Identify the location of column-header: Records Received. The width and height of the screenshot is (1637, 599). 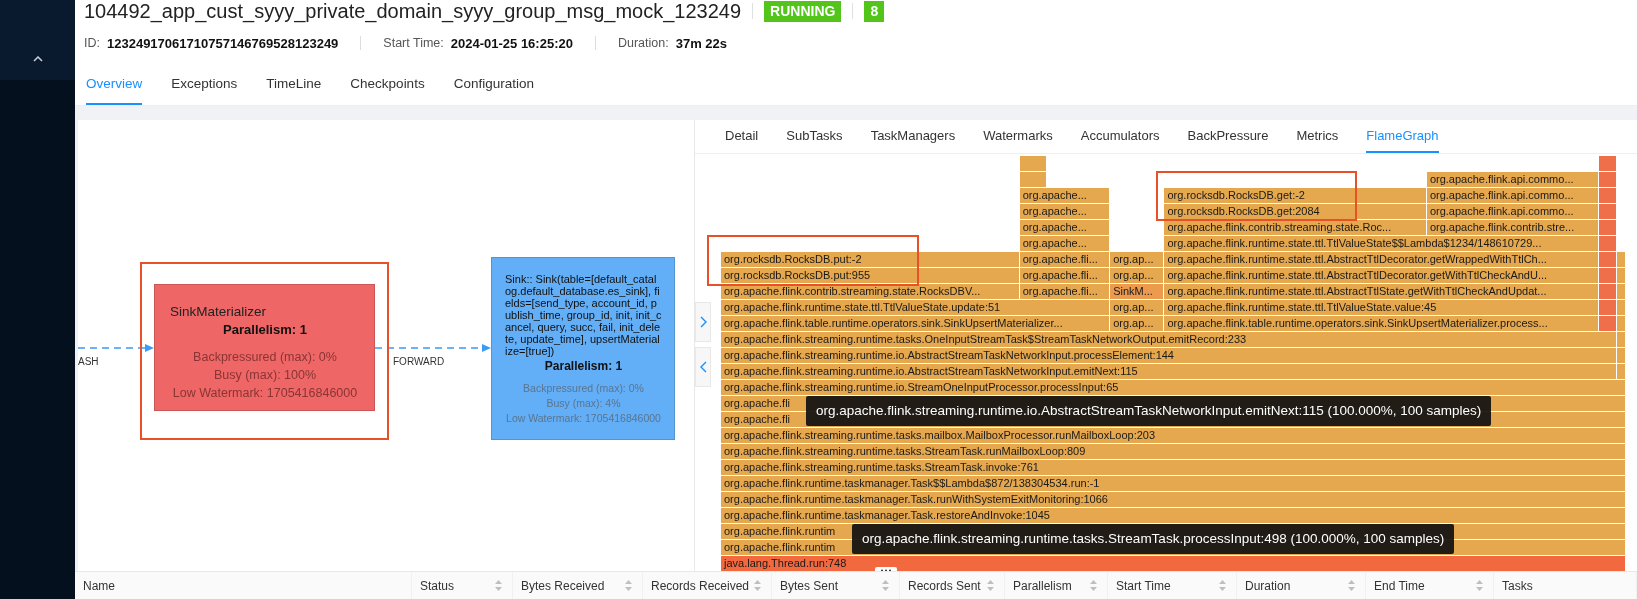
(707, 585).